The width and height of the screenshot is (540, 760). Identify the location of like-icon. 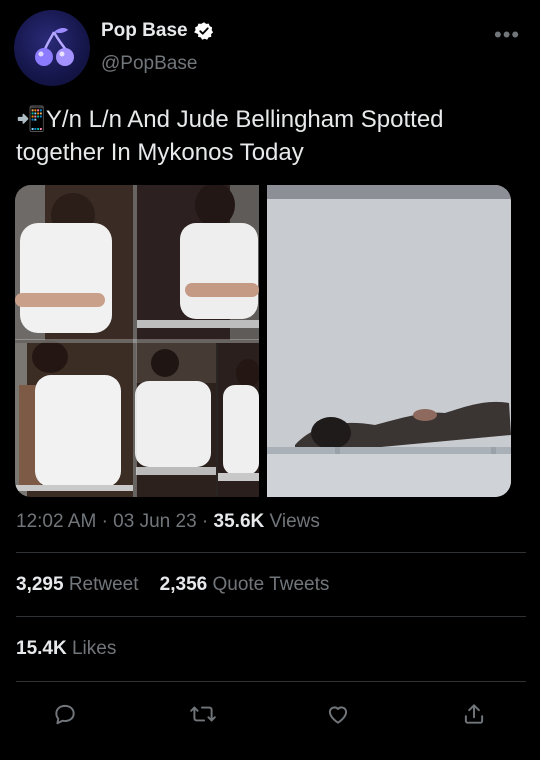
(338, 715).